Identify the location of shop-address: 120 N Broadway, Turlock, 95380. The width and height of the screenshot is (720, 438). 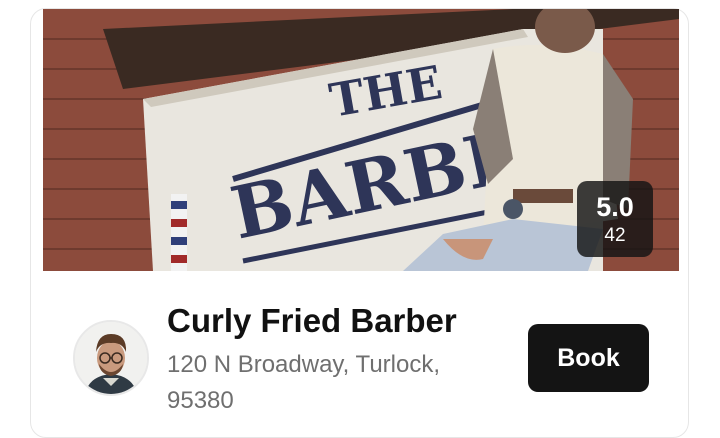
(304, 382).